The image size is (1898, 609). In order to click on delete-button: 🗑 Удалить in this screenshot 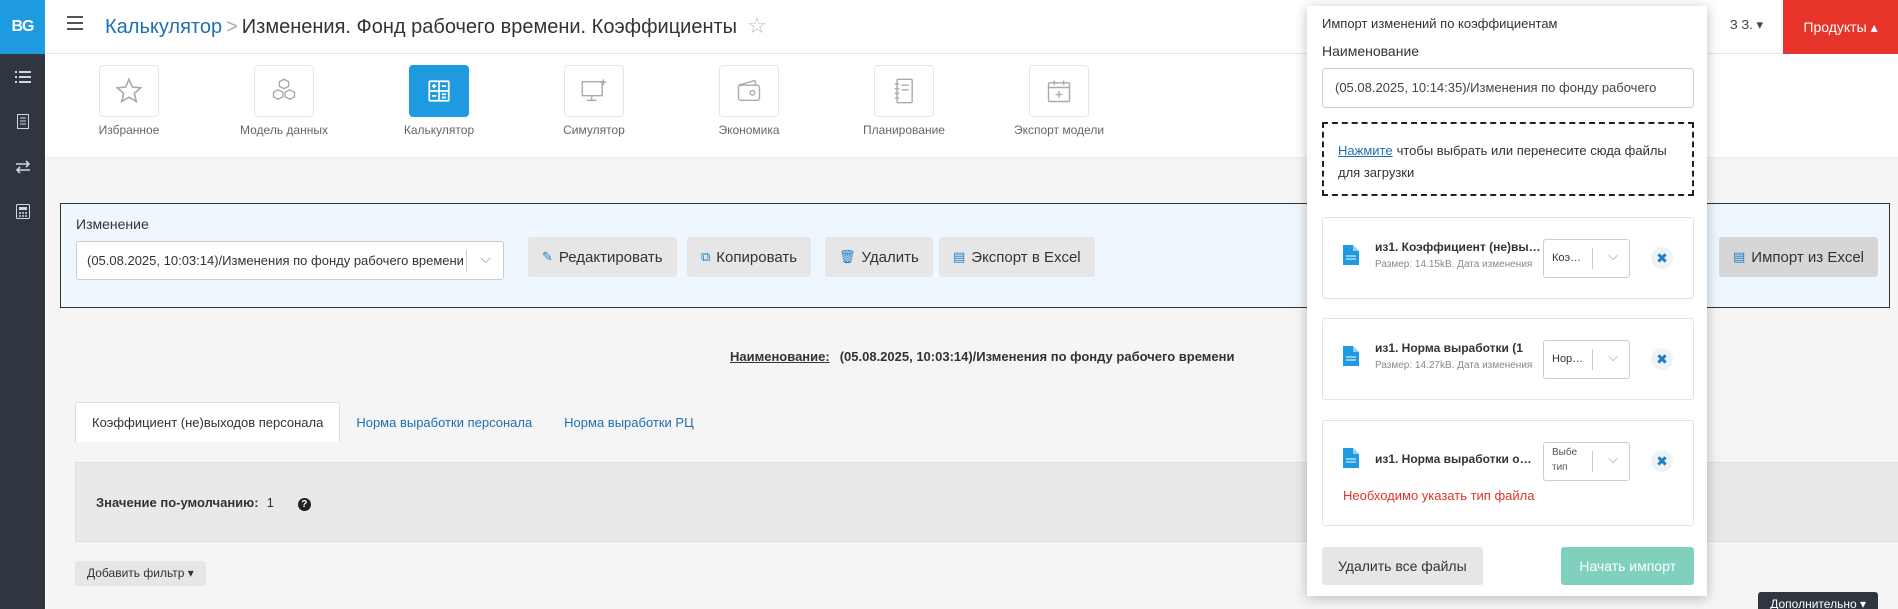, I will do `click(879, 257)`.